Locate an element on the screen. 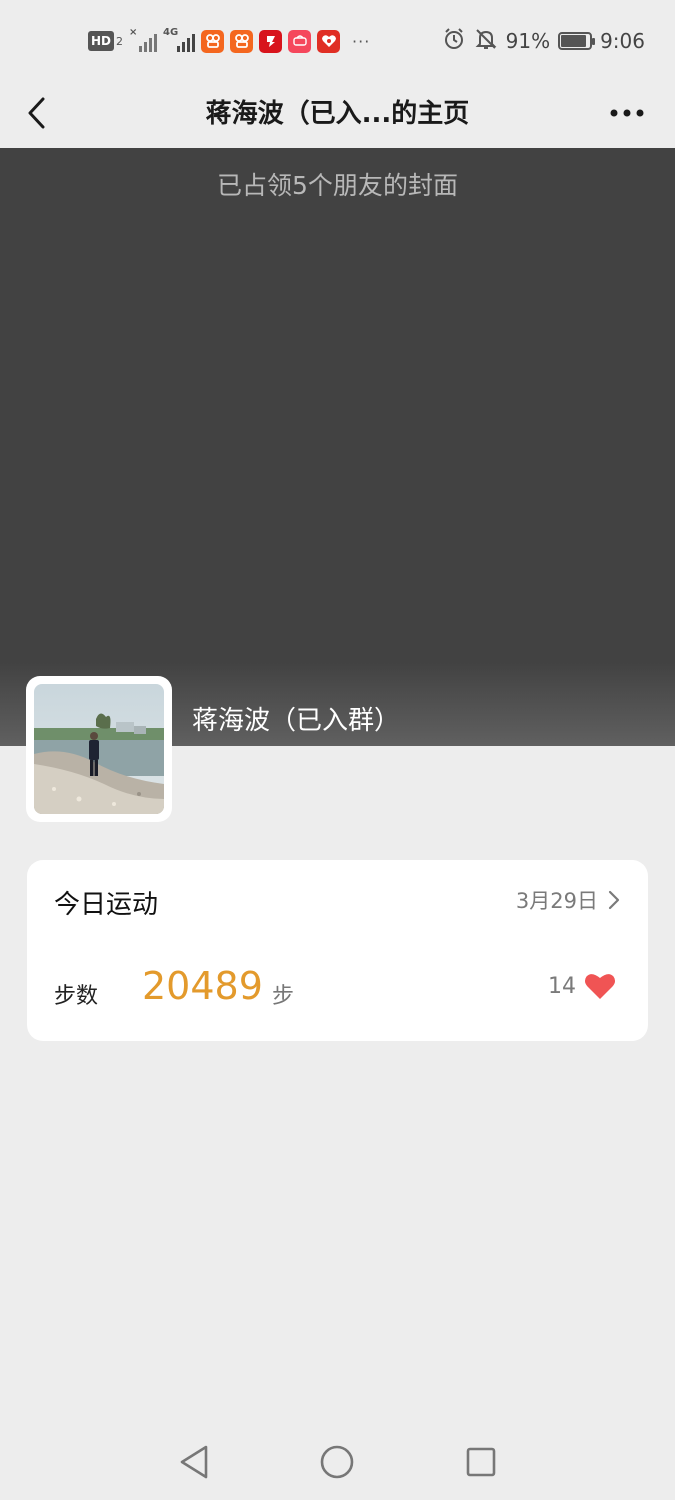 The height and width of the screenshot is (1500, 675). sport-date-link: 3月29日 is located at coordinates (568, 900).